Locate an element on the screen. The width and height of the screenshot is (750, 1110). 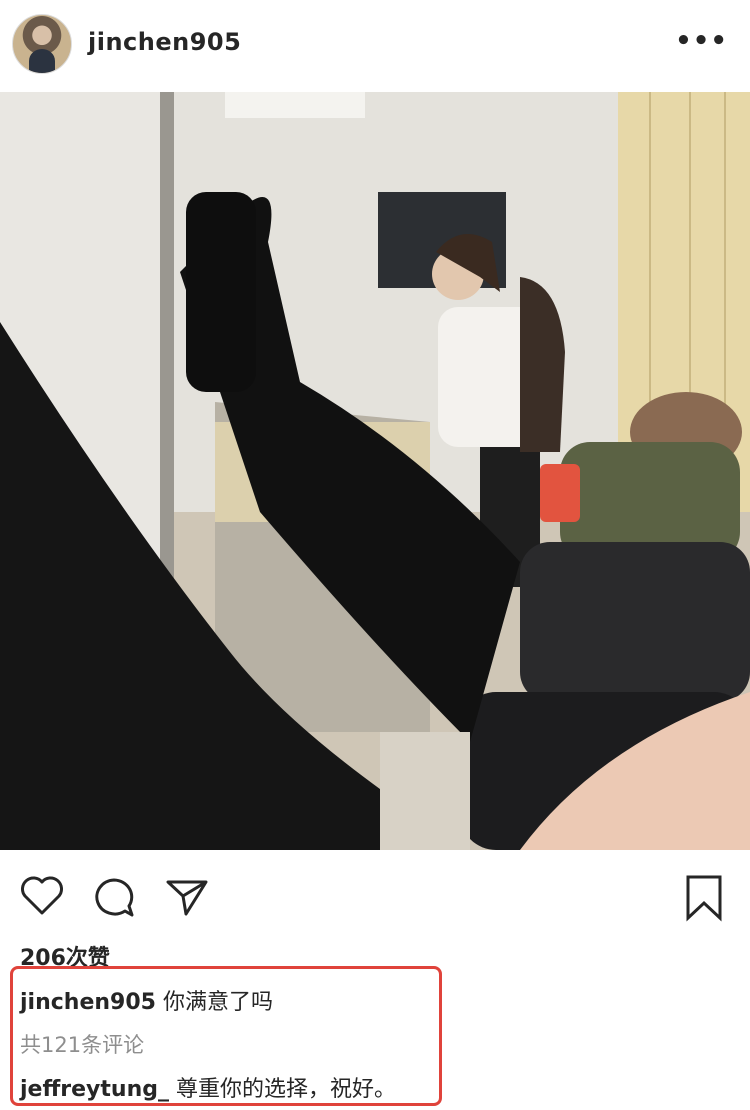
post-header: jinchen905 ••• is located at coordinates (375, 44).